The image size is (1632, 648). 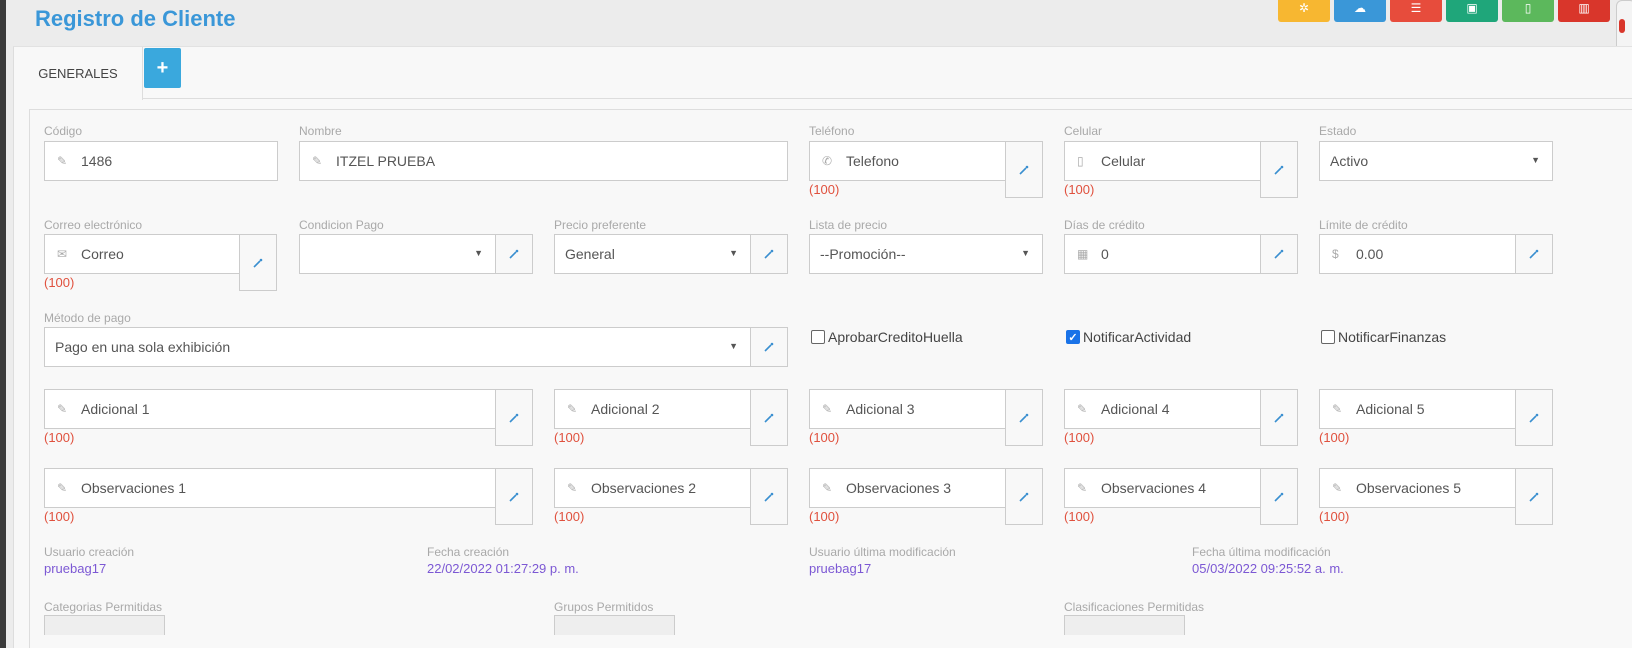 What do you see at coordinates (1363, 225) in the screenshot?
I see `limite-credito-label: Límite de crédito` at bounding box center [1363, 225].